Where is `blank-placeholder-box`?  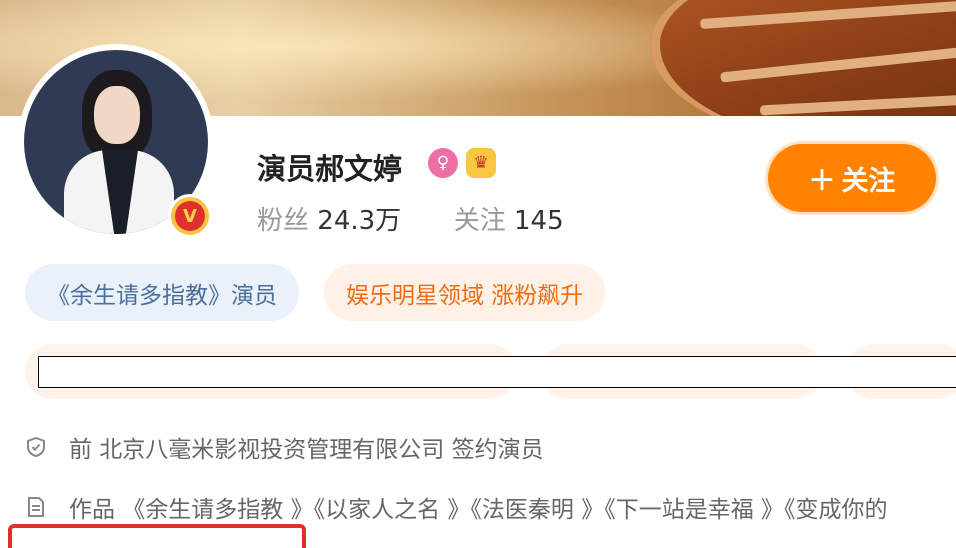
blank-placeholder-box is located at coordinates (497, 372).